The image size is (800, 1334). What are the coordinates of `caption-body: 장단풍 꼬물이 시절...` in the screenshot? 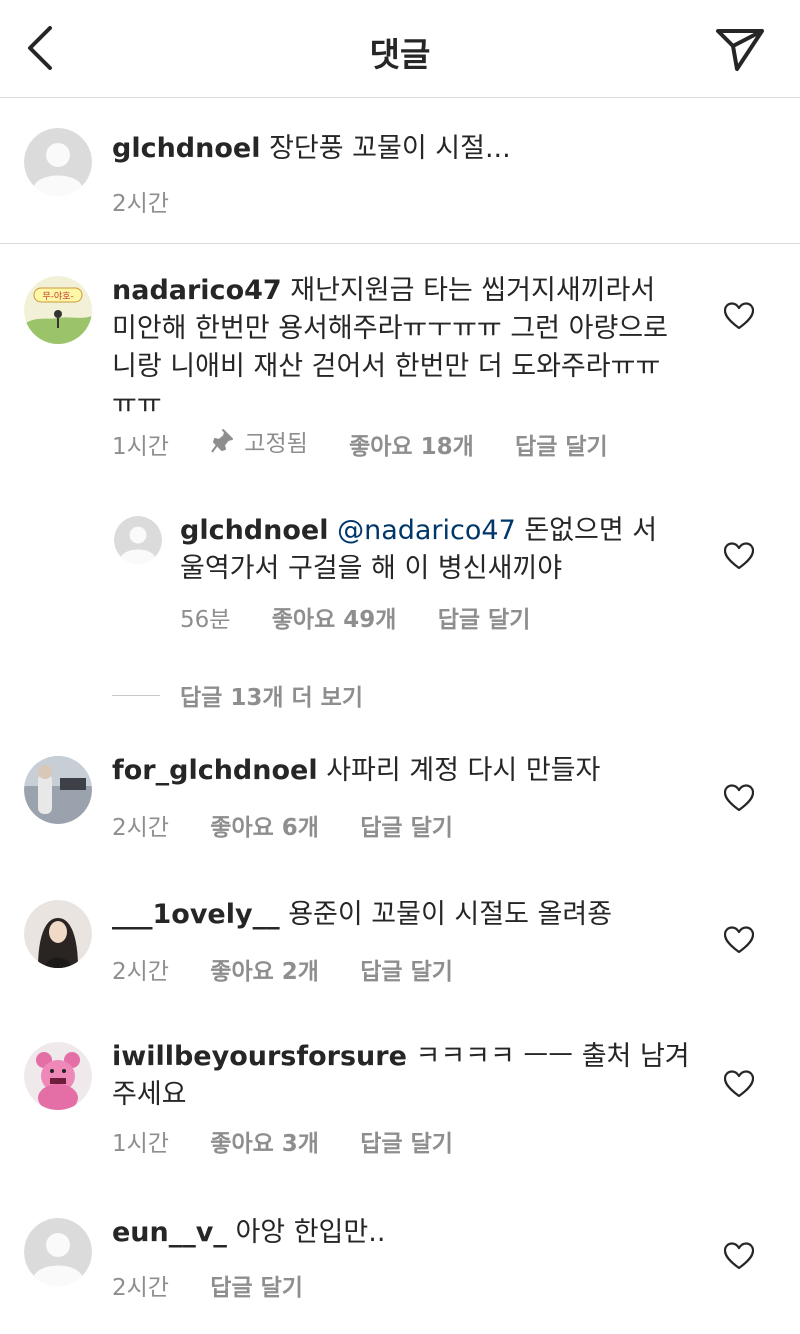 It's located at (390, 148).